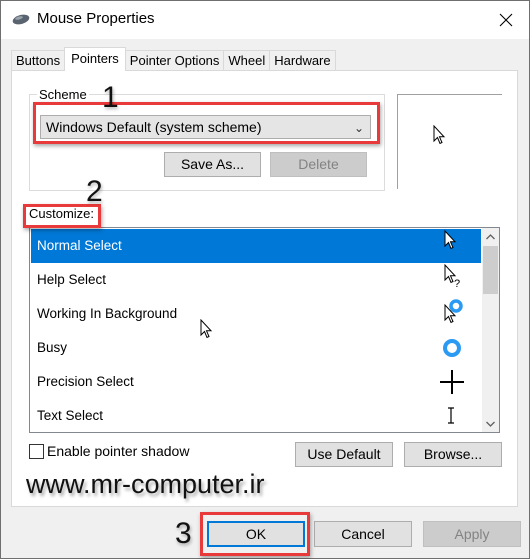  I want to click on tab-wheel: Wheel, so click(247, 60).